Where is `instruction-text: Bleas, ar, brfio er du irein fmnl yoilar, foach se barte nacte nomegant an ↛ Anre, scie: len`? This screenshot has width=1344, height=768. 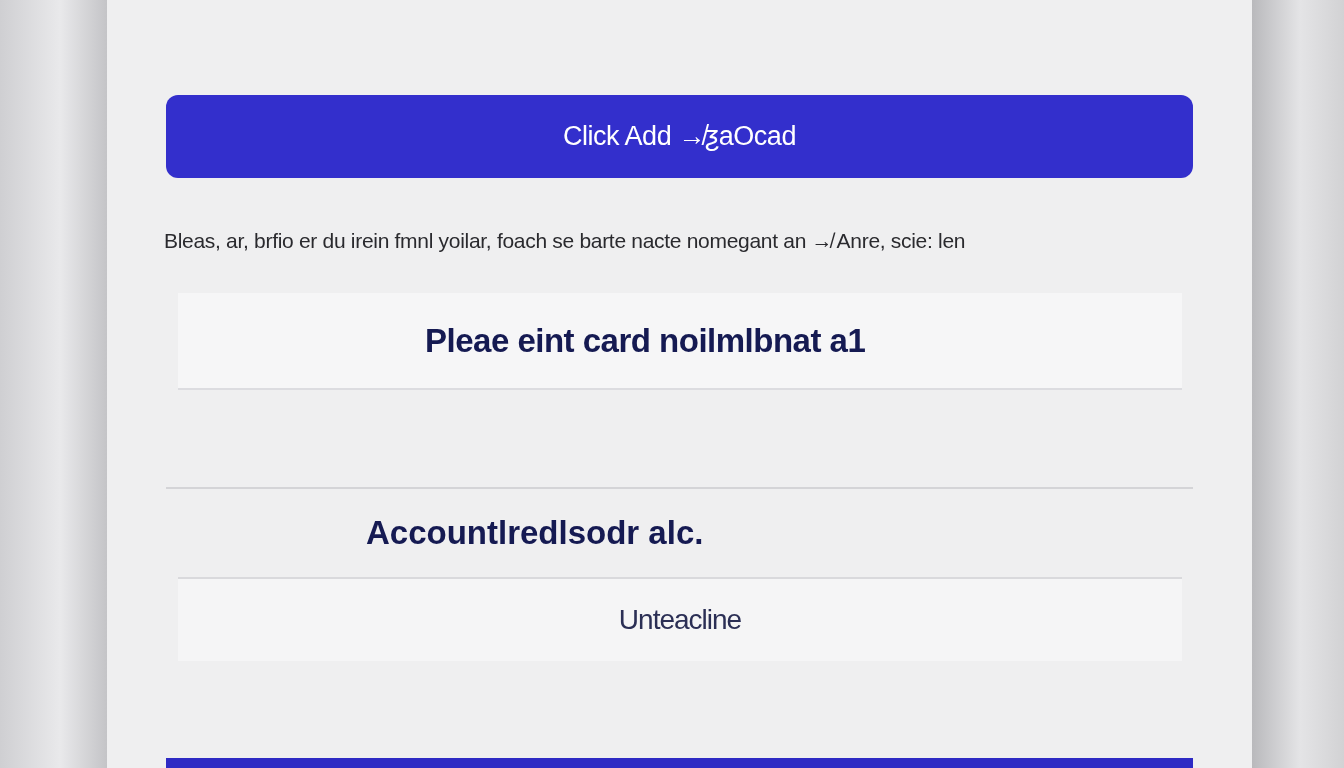 instruction-text: Bleas, ar, brfio er du irein fmnl yoilar, foach se barte nacte nomegant an ↛ Anre, scie: len is located at coordinates (565, 241).